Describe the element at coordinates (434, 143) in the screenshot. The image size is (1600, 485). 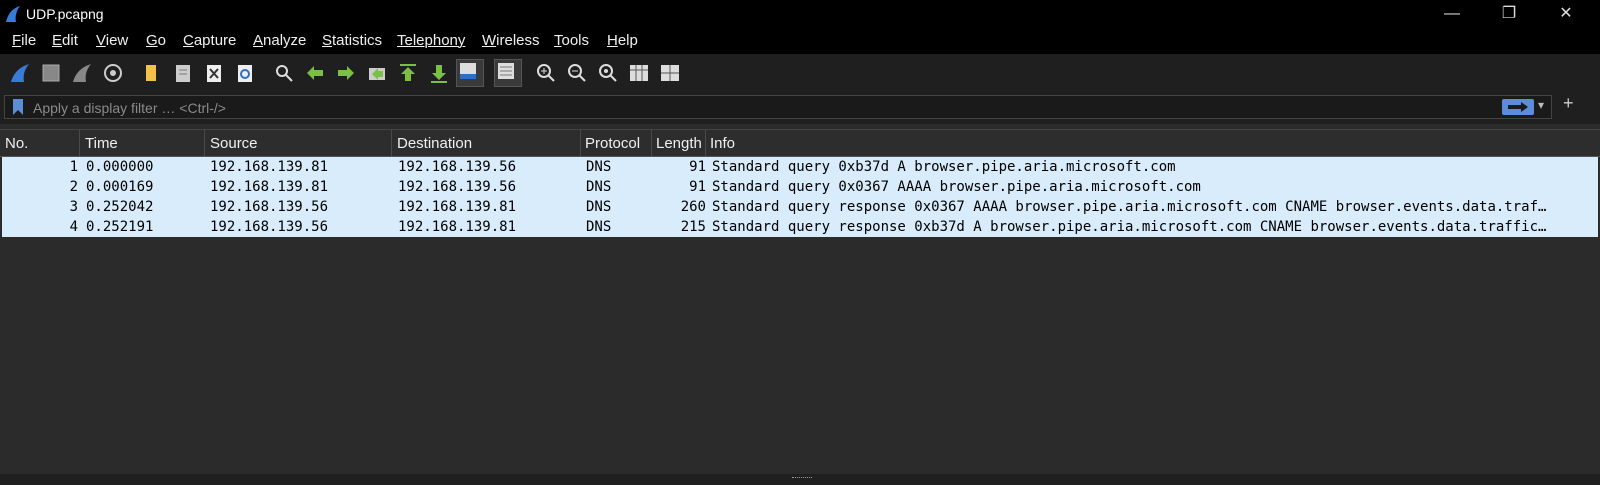
I see `column-destination: Destination` at that location.